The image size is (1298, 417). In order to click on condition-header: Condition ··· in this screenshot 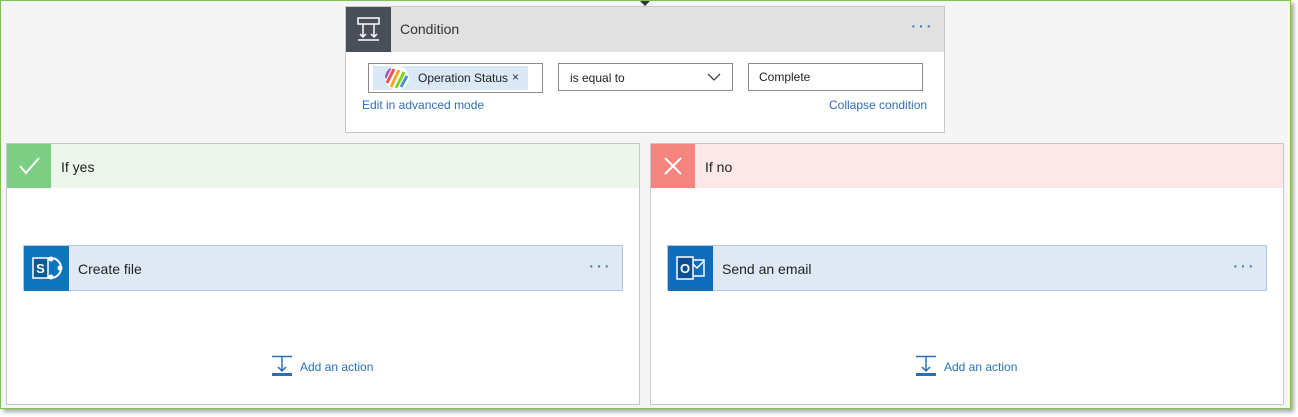, I will do `click(645, 29)`.